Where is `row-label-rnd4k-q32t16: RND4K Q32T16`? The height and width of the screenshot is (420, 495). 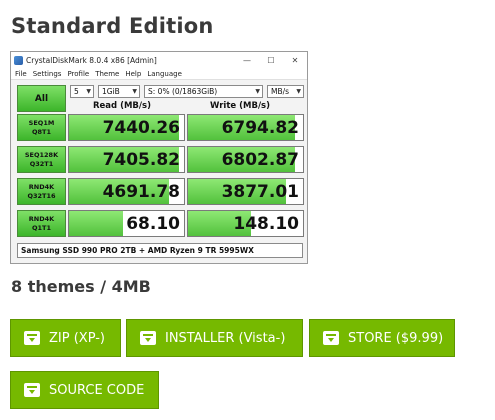
row-label-rnd4k-q32t16: RND4K Q32T16 is located at coordinates (41, 191).